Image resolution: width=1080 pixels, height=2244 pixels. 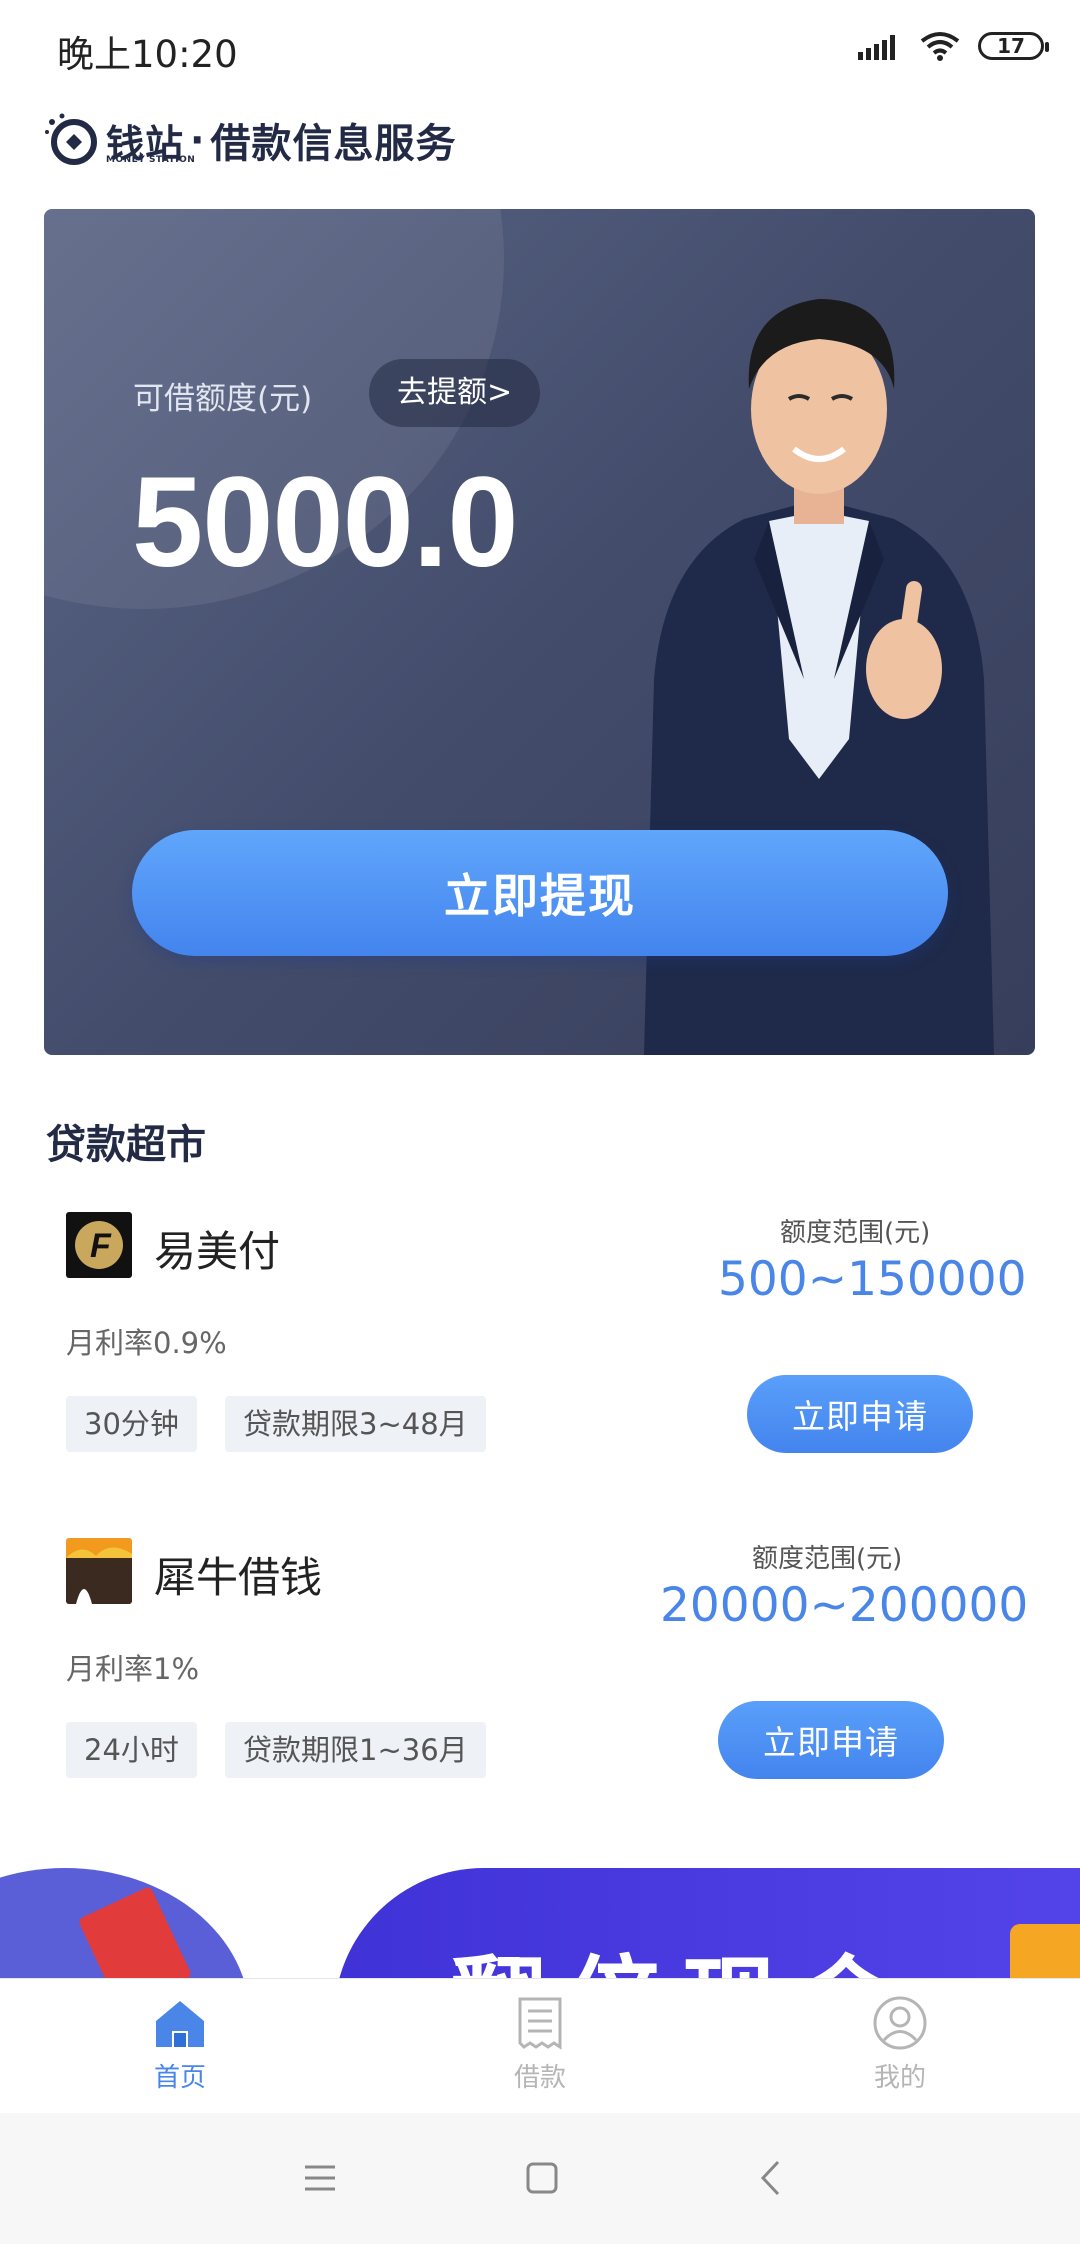 I want to click on tab-home-label: 首页, so click(x=179, y=2078).